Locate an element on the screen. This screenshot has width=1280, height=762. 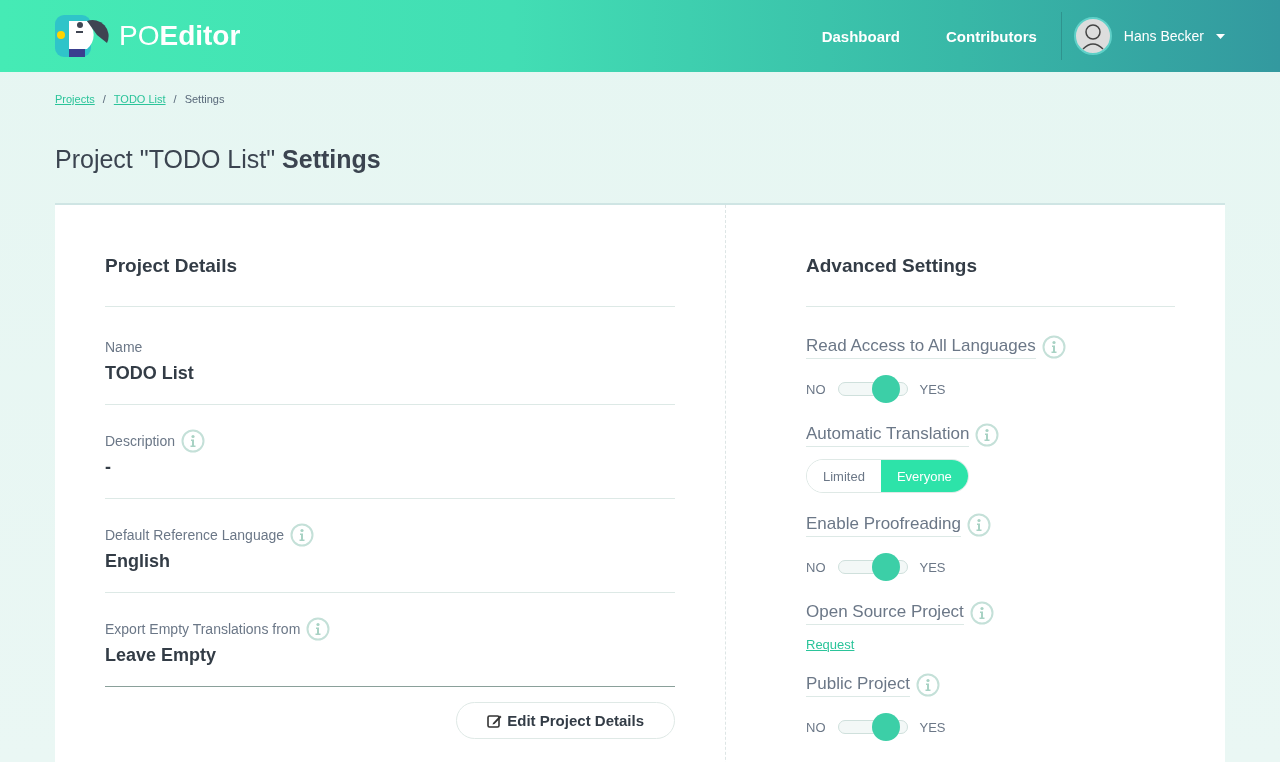
setting-label: Read Access to All Languages is located at coordinates (921, 347).